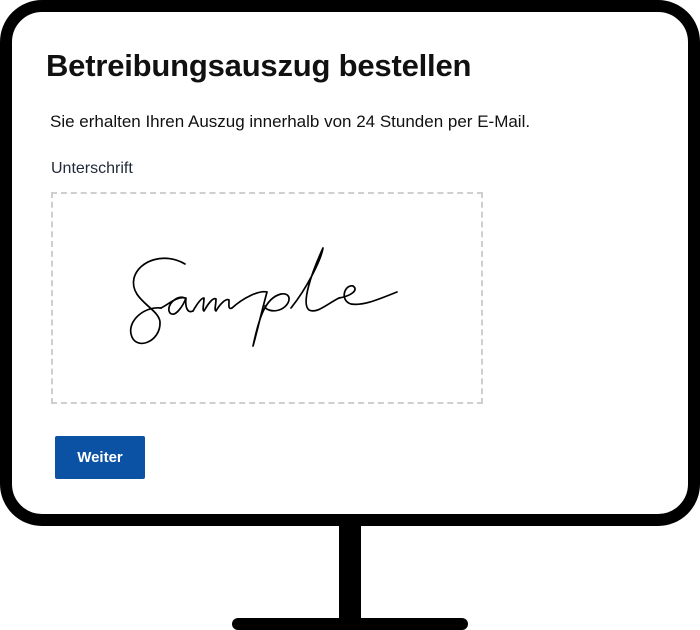 Image resolution: width=700 pixels, height=630 pixels. I want to click on signature-drawing, so click(263, 297).